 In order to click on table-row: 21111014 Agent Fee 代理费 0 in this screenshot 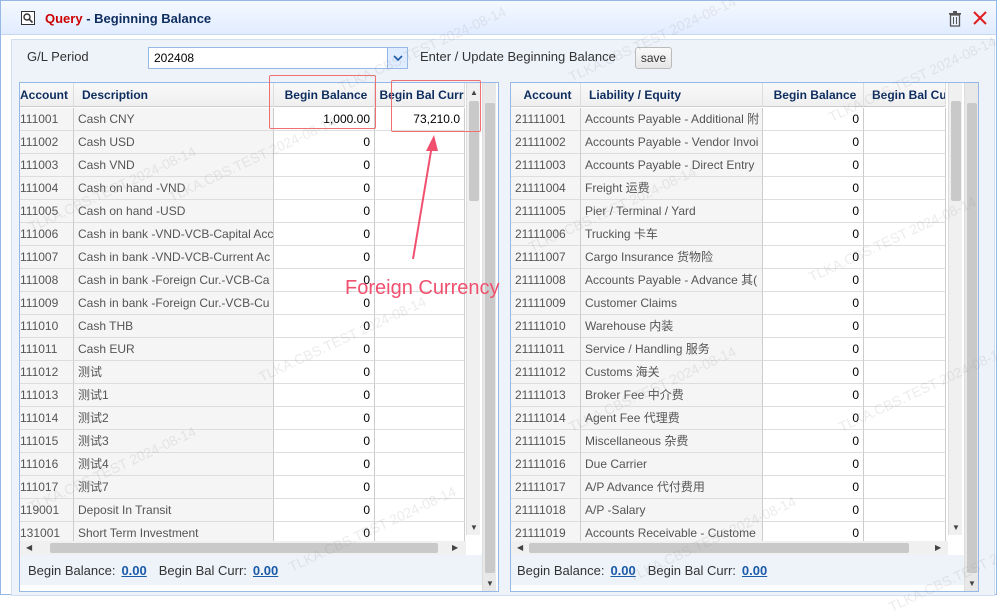, I will do `click(728, 418)`.